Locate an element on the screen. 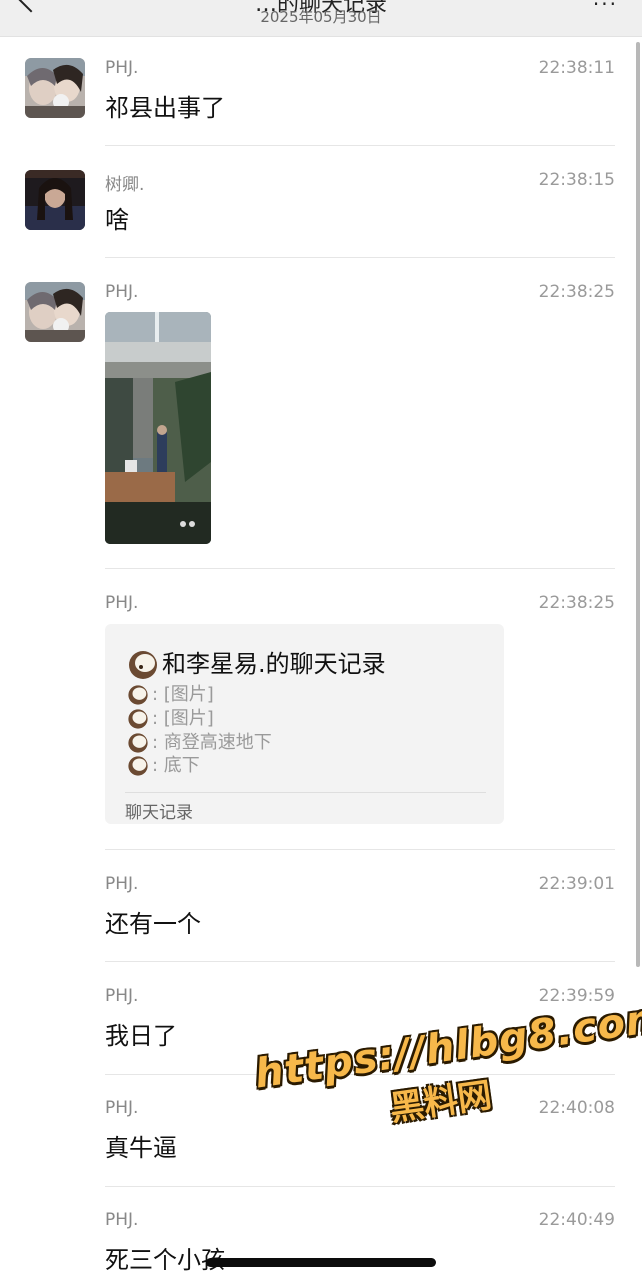 The width and height of the screenshot is (642, 1280). message-time: 22:38:11 is located at coordinates (576, 68).